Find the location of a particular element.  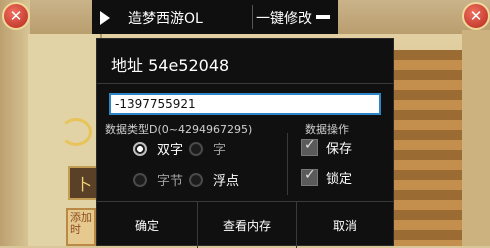

game-add-tile: 添加时 is located at coordinates (81, 227).